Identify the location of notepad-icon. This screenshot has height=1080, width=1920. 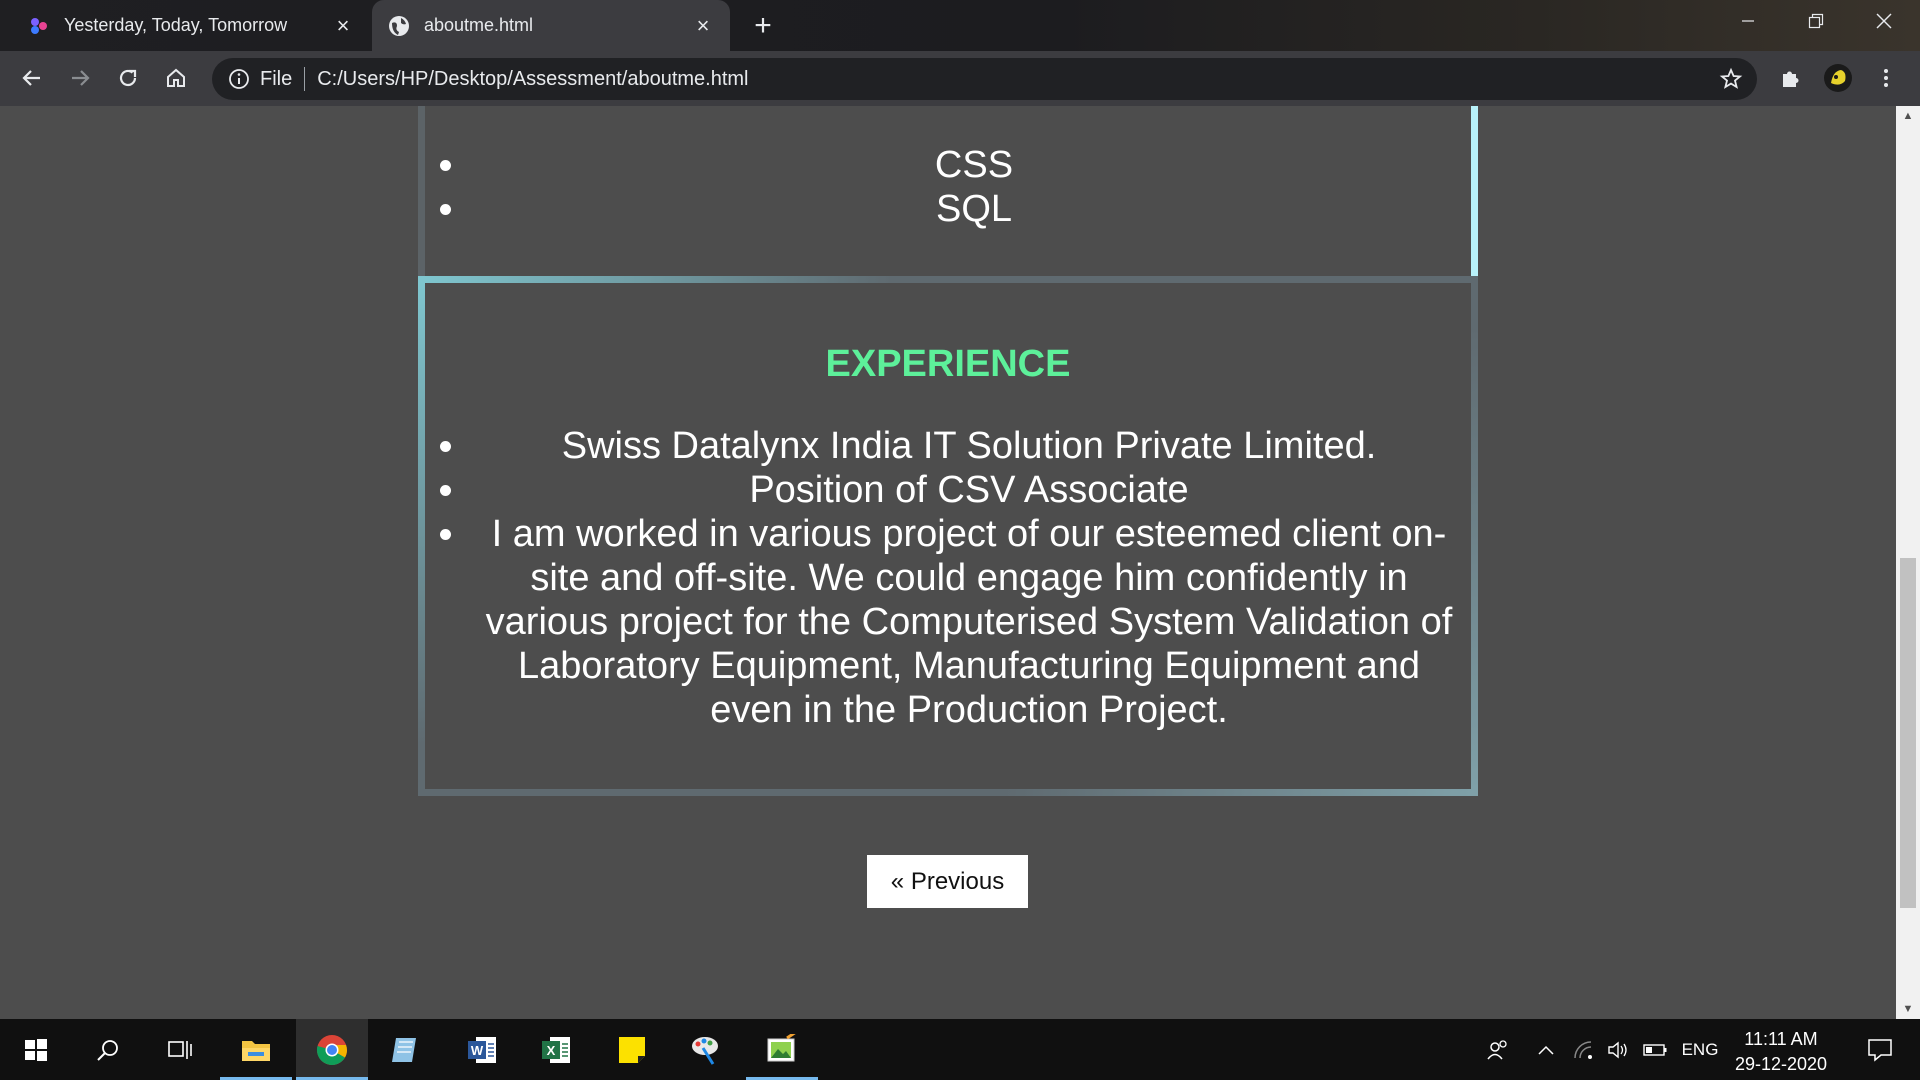
(404, 1049).